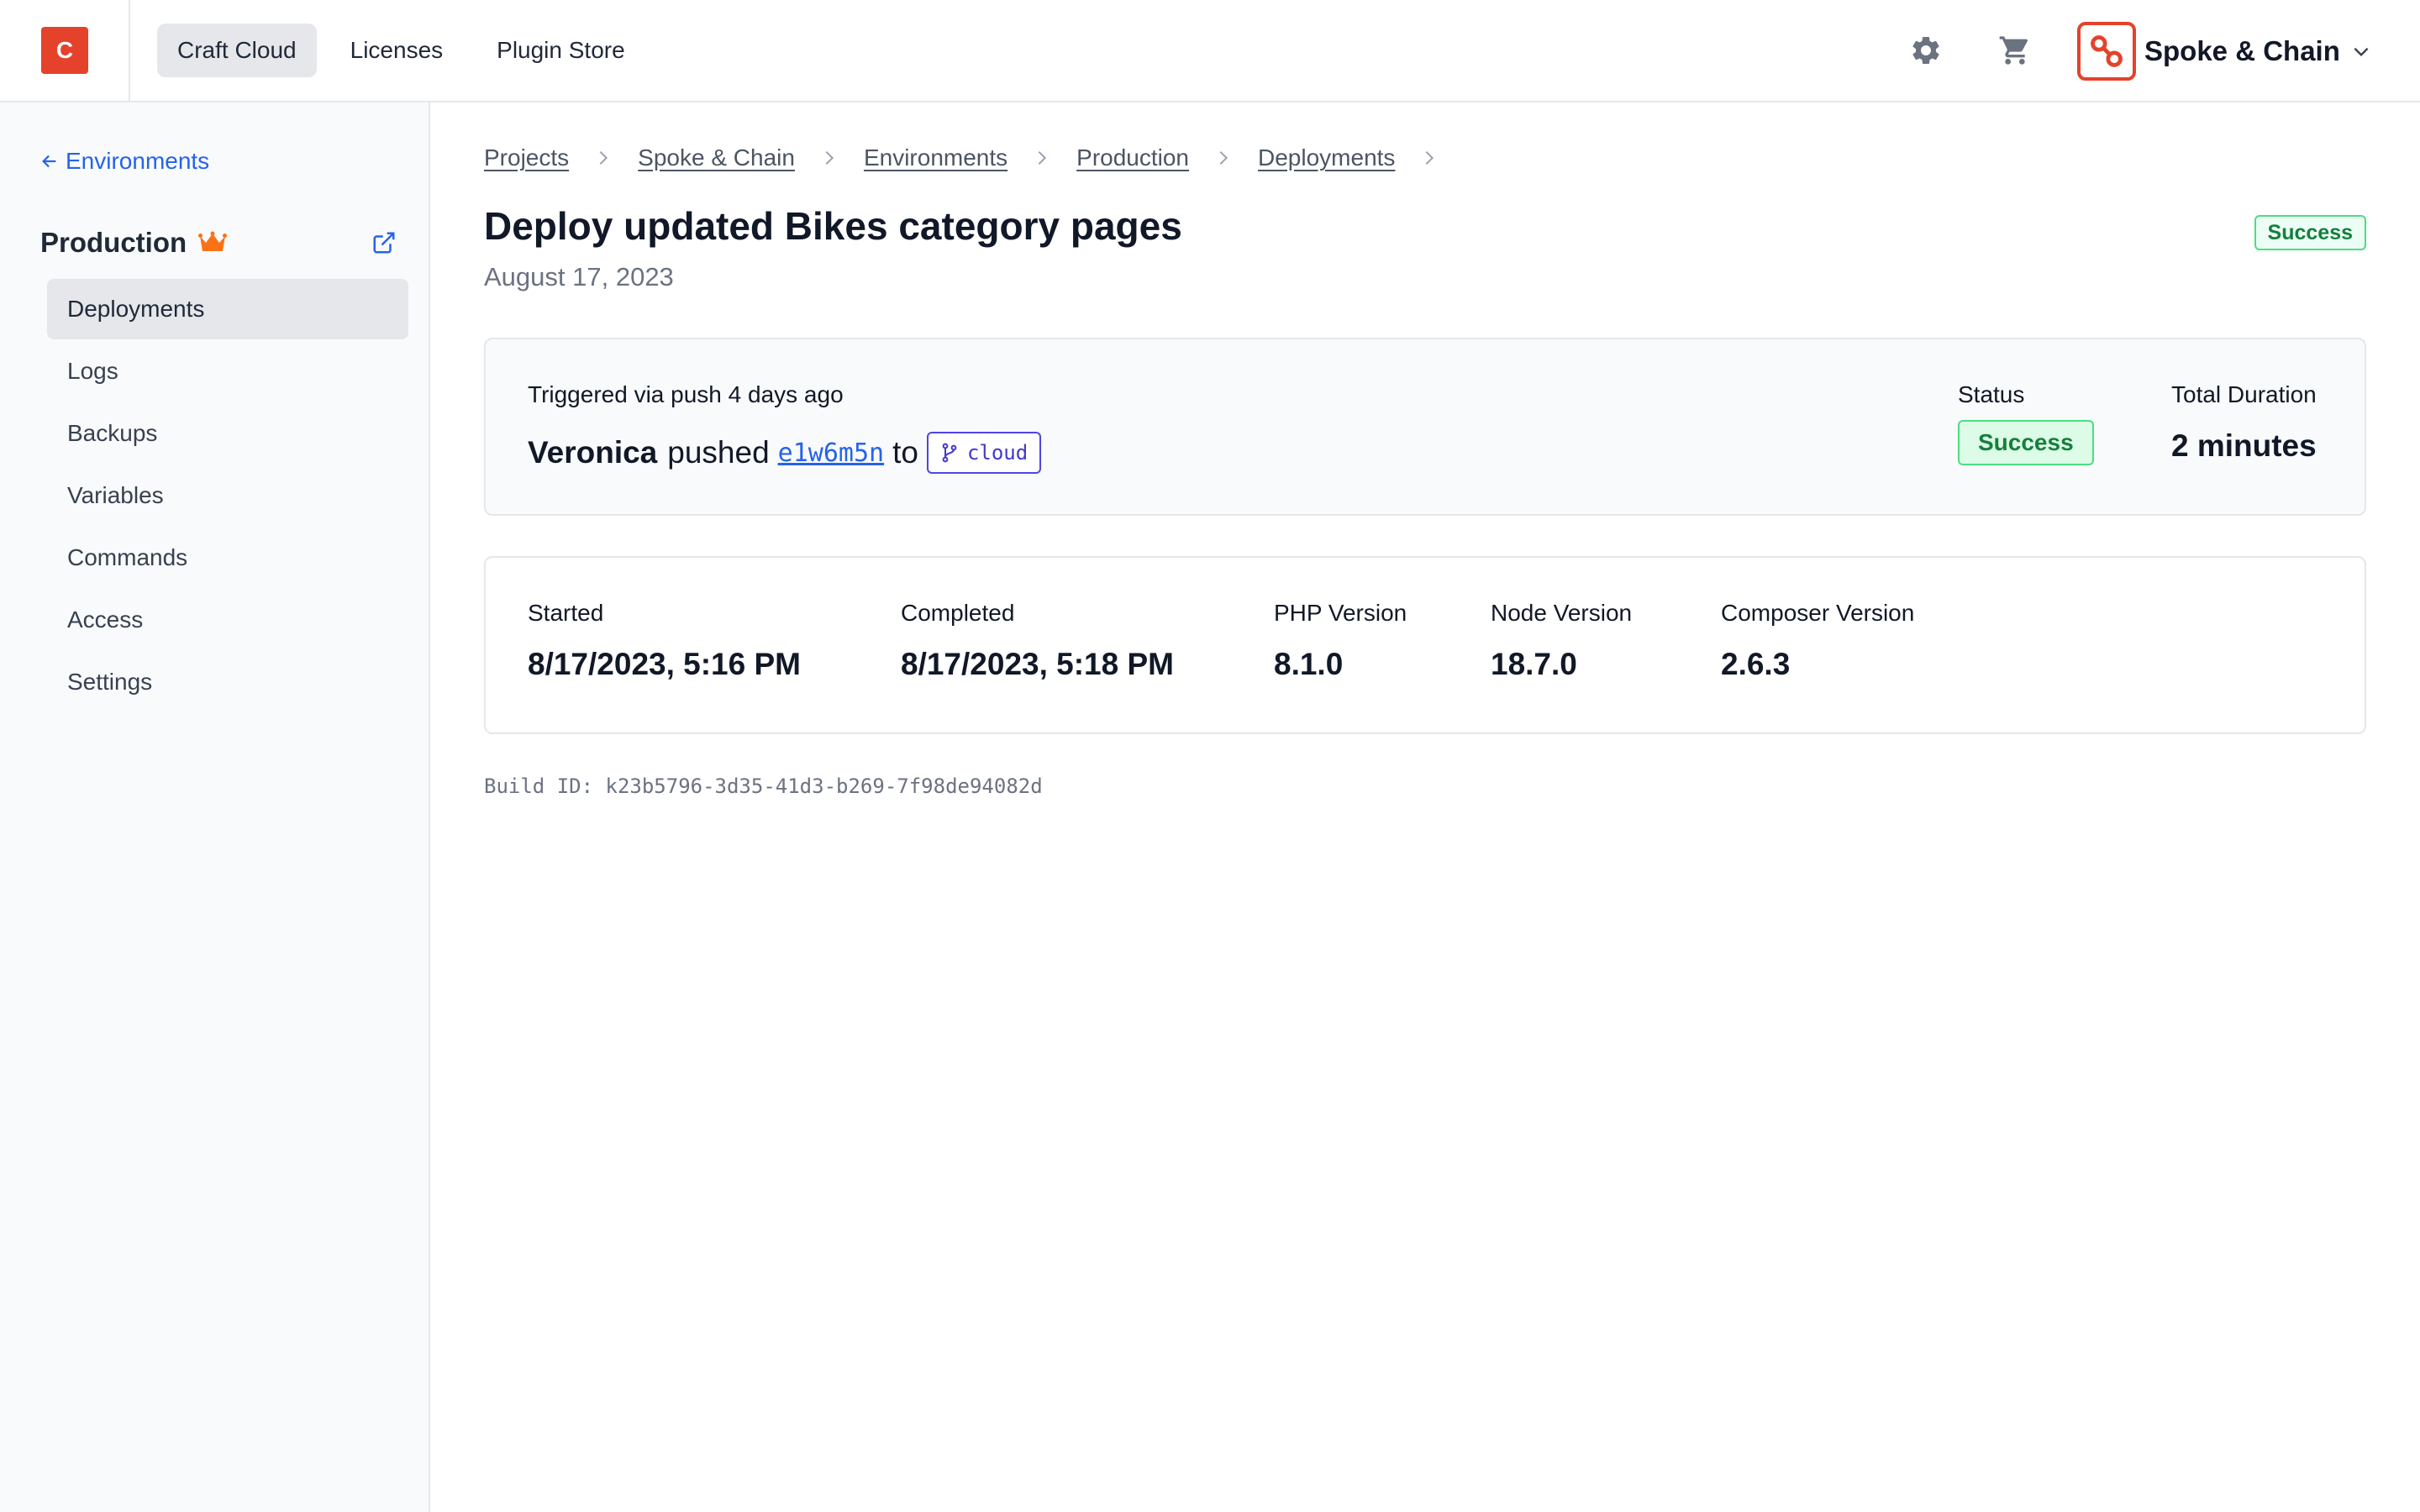 The height and width of the screenshot is (1512, 2420). What do you see at coordinates (1991, 394) in the screenshot?
I see `status-label: Status` at bounding box center [1991, 394].